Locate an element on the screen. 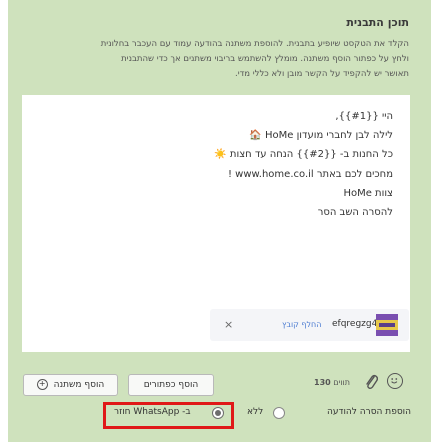 This screenshot has width=433, height=442. paperclip-icon is located at coordinates (371, 382).